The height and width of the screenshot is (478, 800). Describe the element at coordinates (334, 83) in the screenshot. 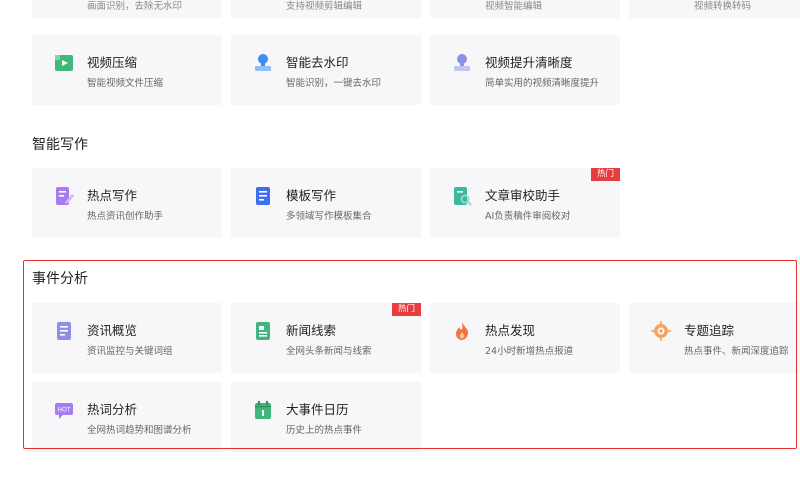

I see `card-desc: 智能识别，一键去水印` at that location.